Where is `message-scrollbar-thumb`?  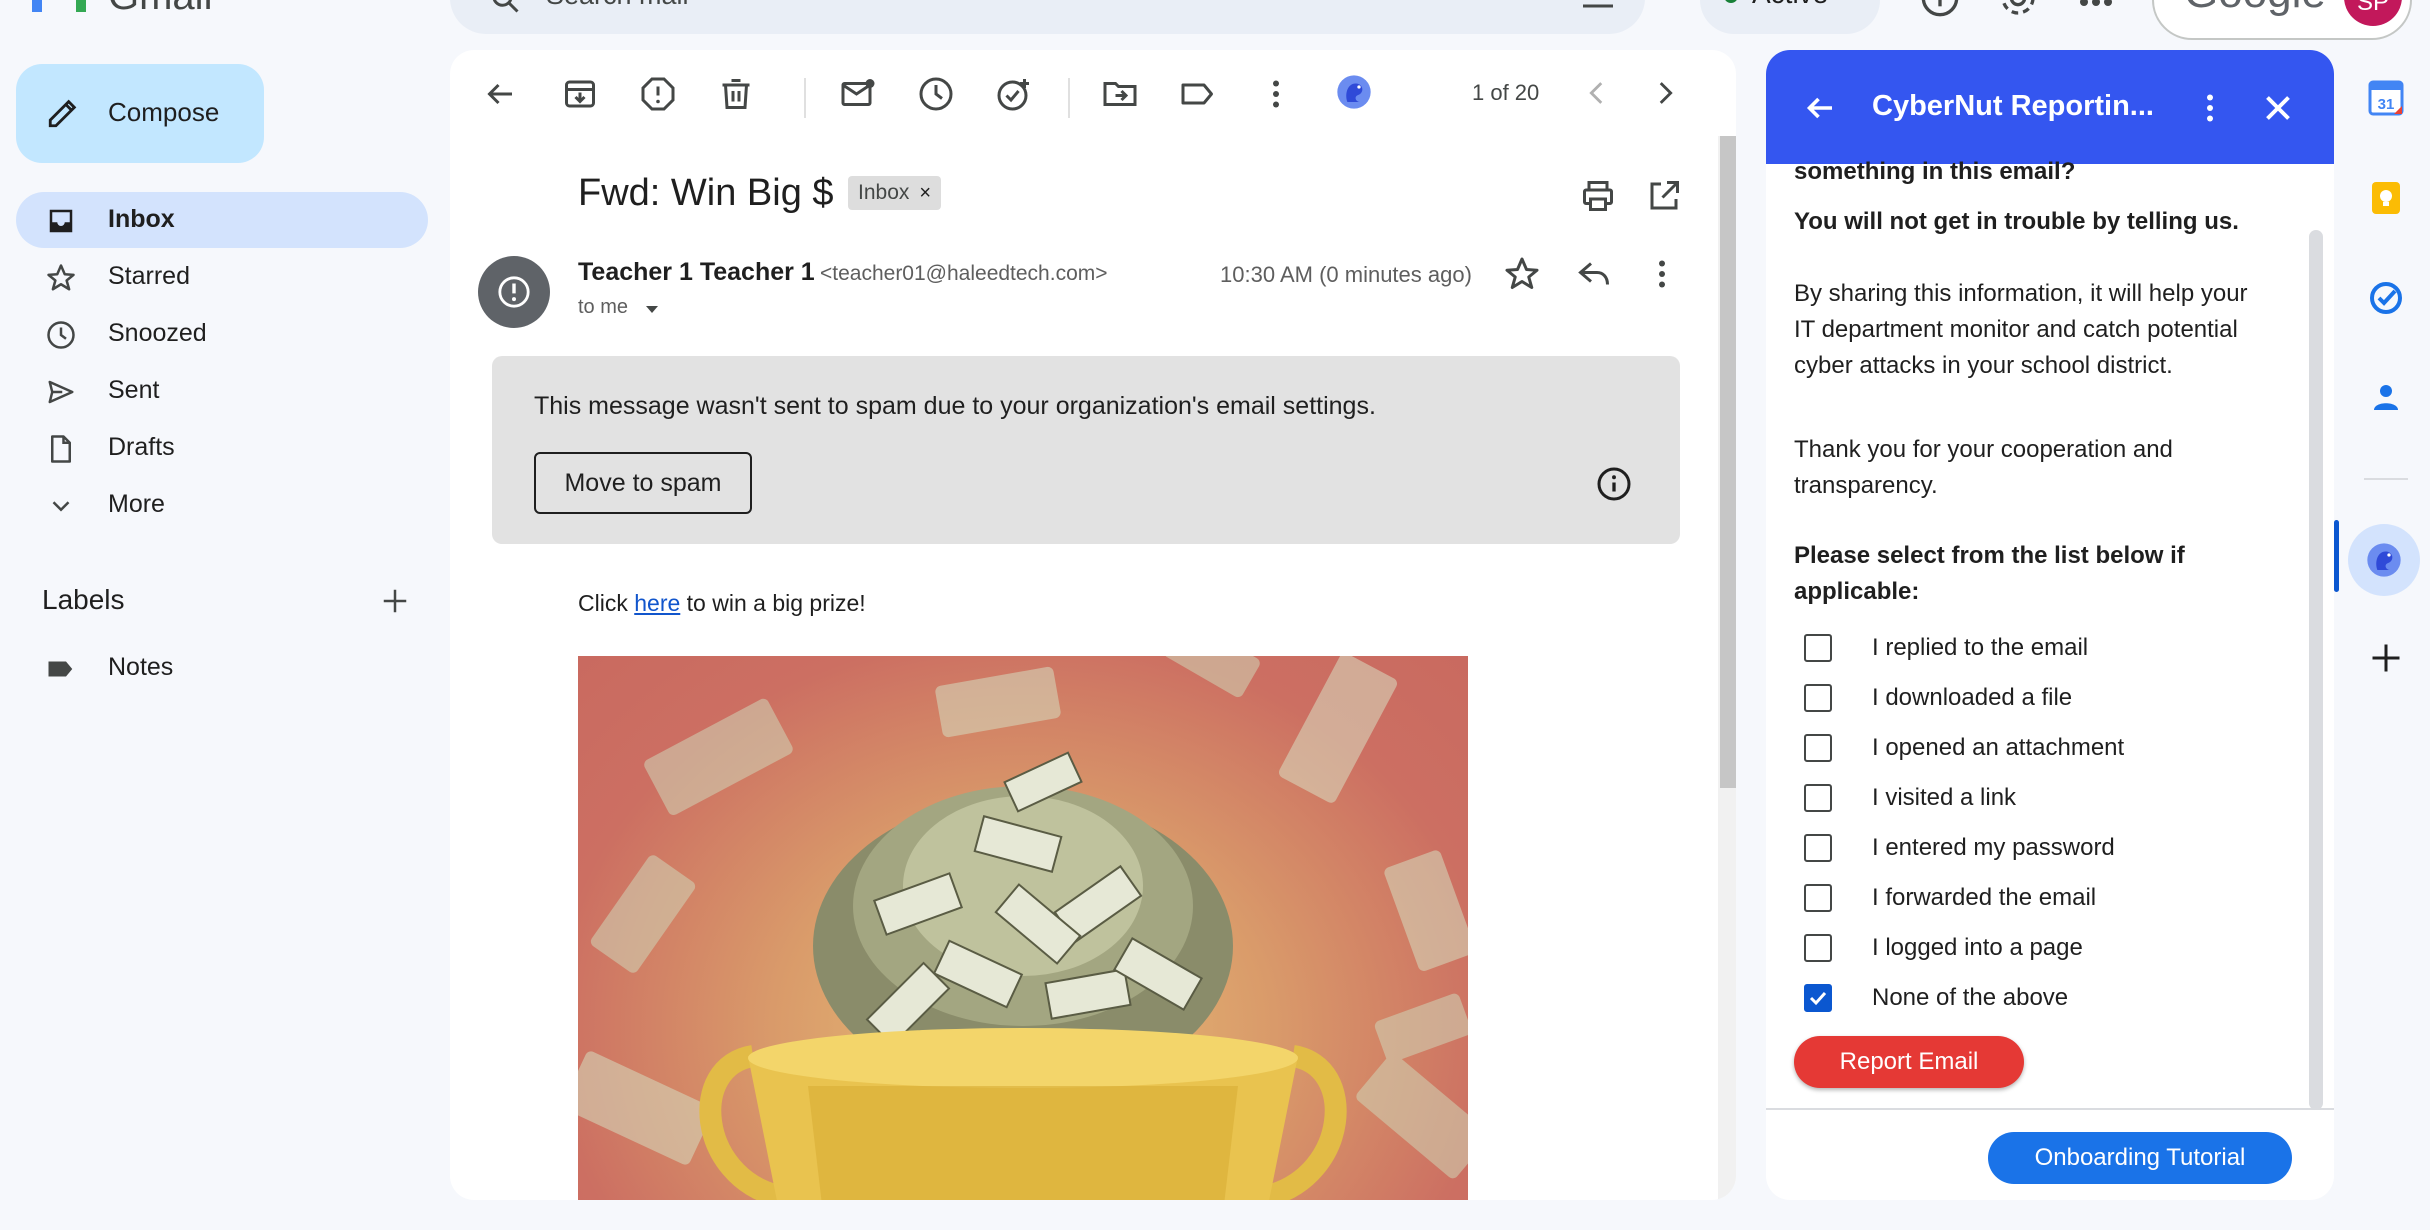 message-scrollbar-thumb is located at coordinates (1728, 462).